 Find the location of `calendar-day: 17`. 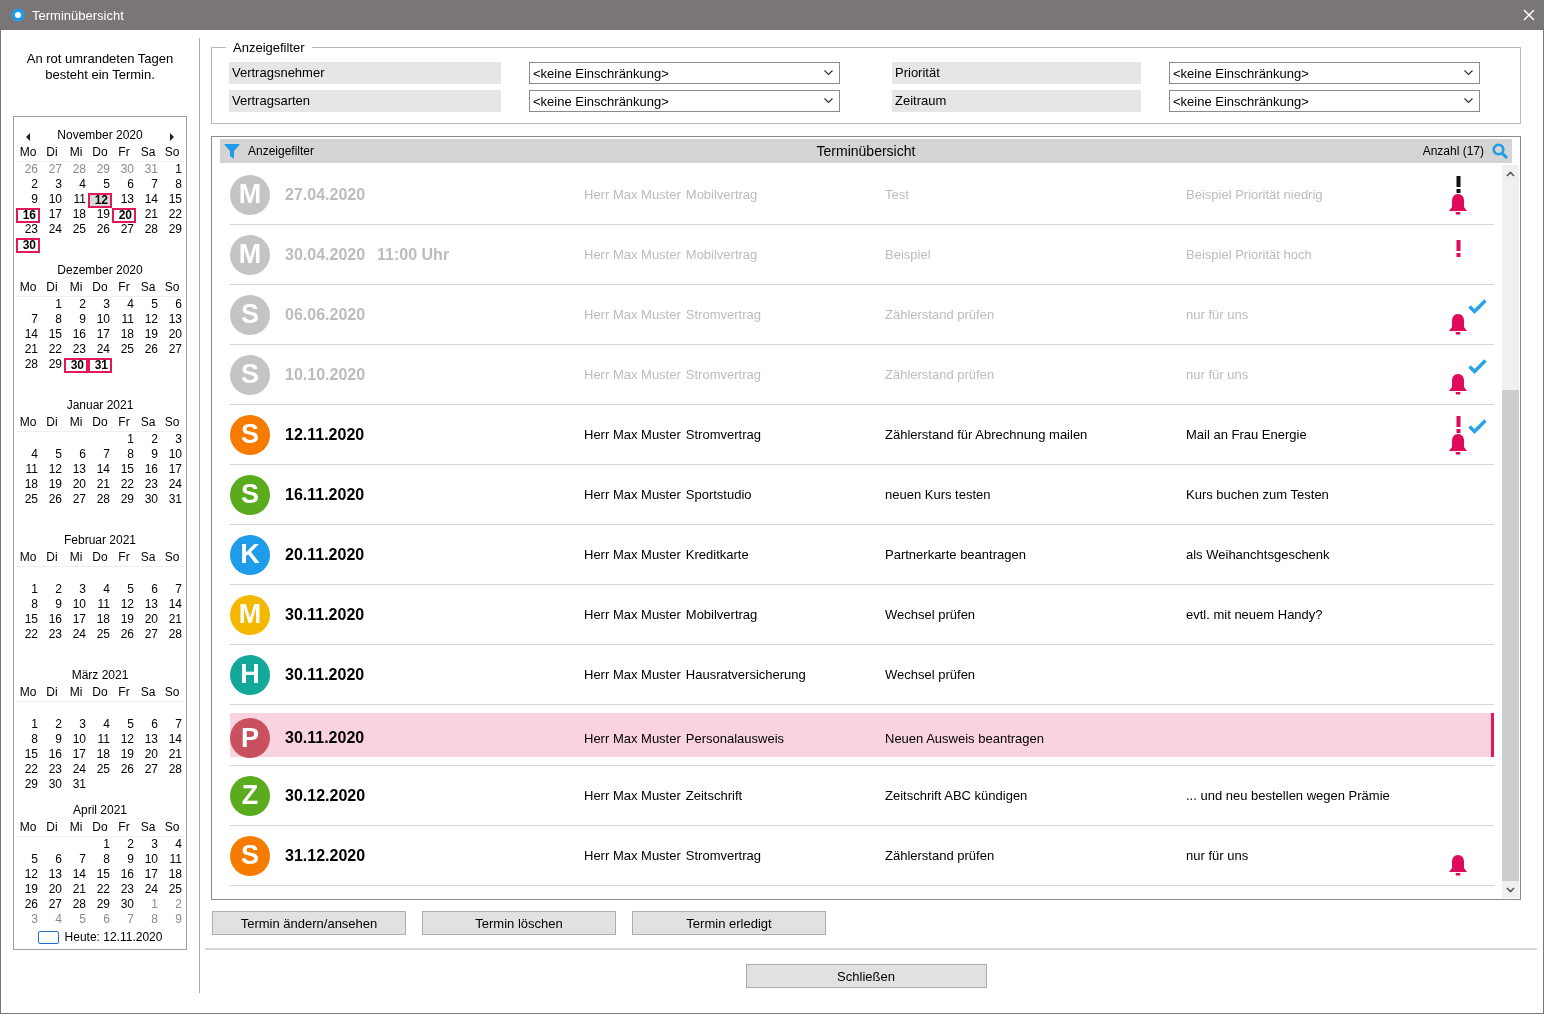

calendar-day: 17 is located at coordinates (52, 215).